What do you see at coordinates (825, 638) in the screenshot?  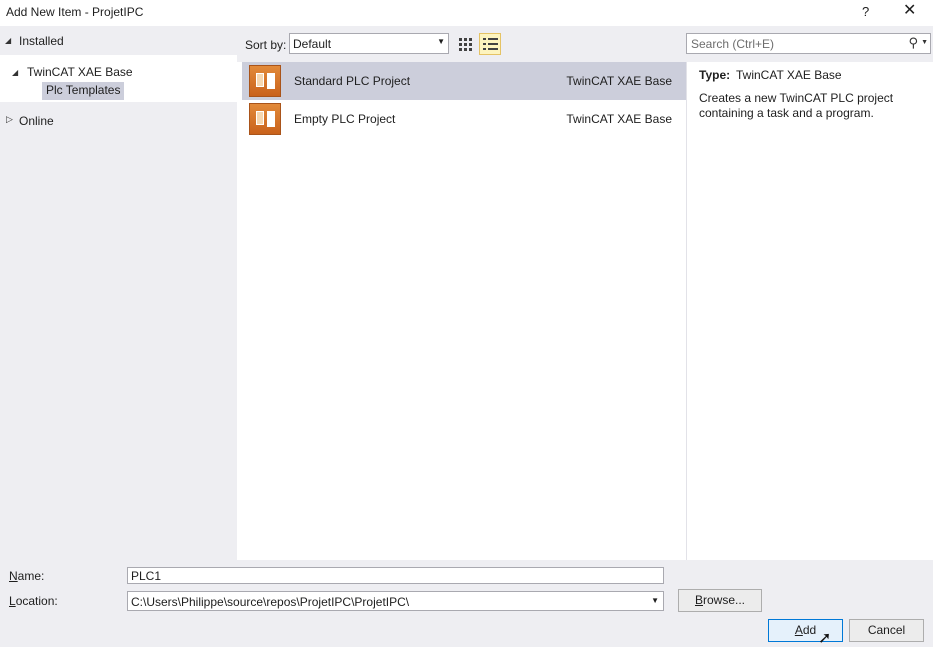 I see `mouse-cursor-icon: ➚` at bounding box center [825, 638].